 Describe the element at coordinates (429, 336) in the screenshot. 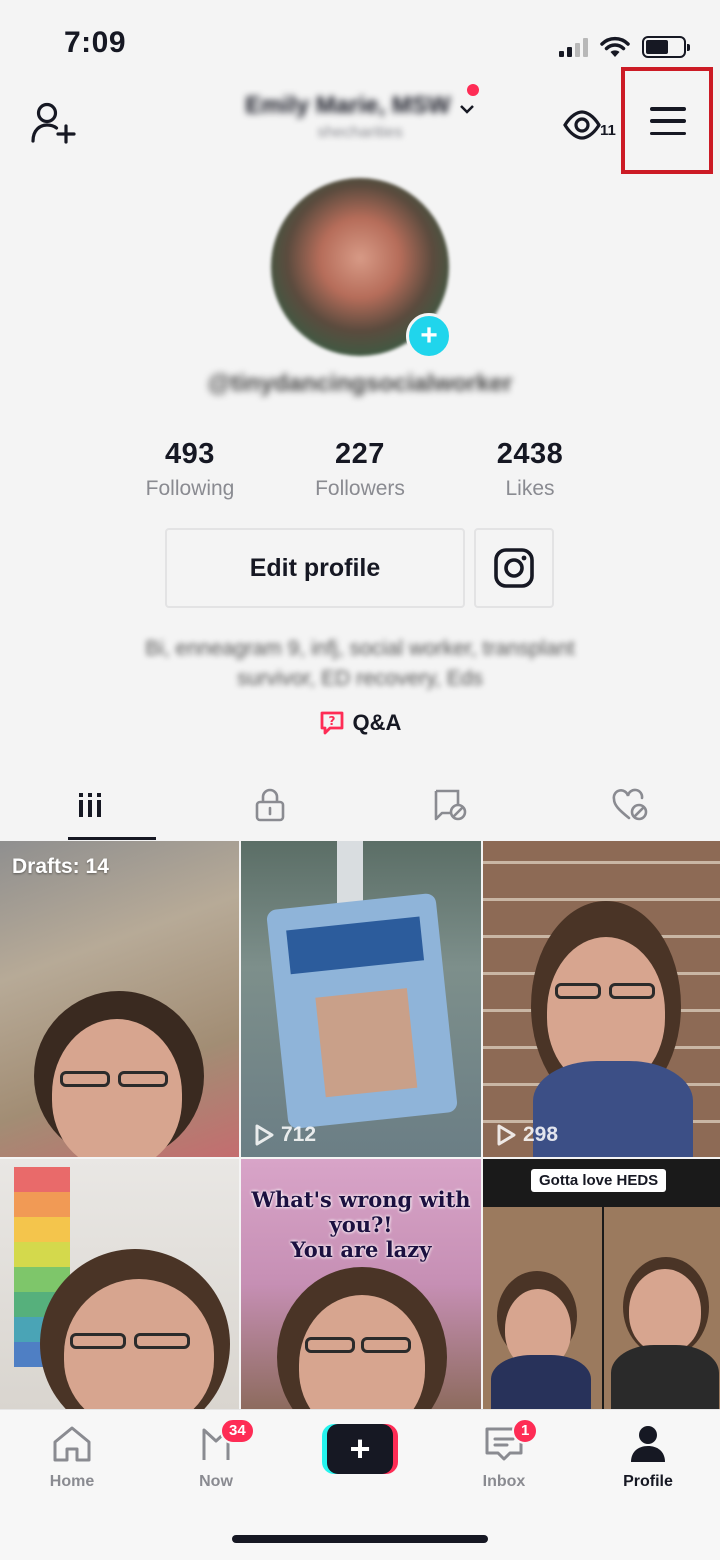

I see `add-story-plus-icon: +` at that location.